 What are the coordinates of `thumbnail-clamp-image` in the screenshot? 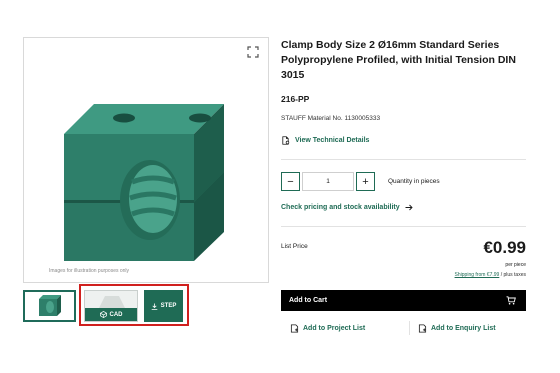 It's located at (50, 305).